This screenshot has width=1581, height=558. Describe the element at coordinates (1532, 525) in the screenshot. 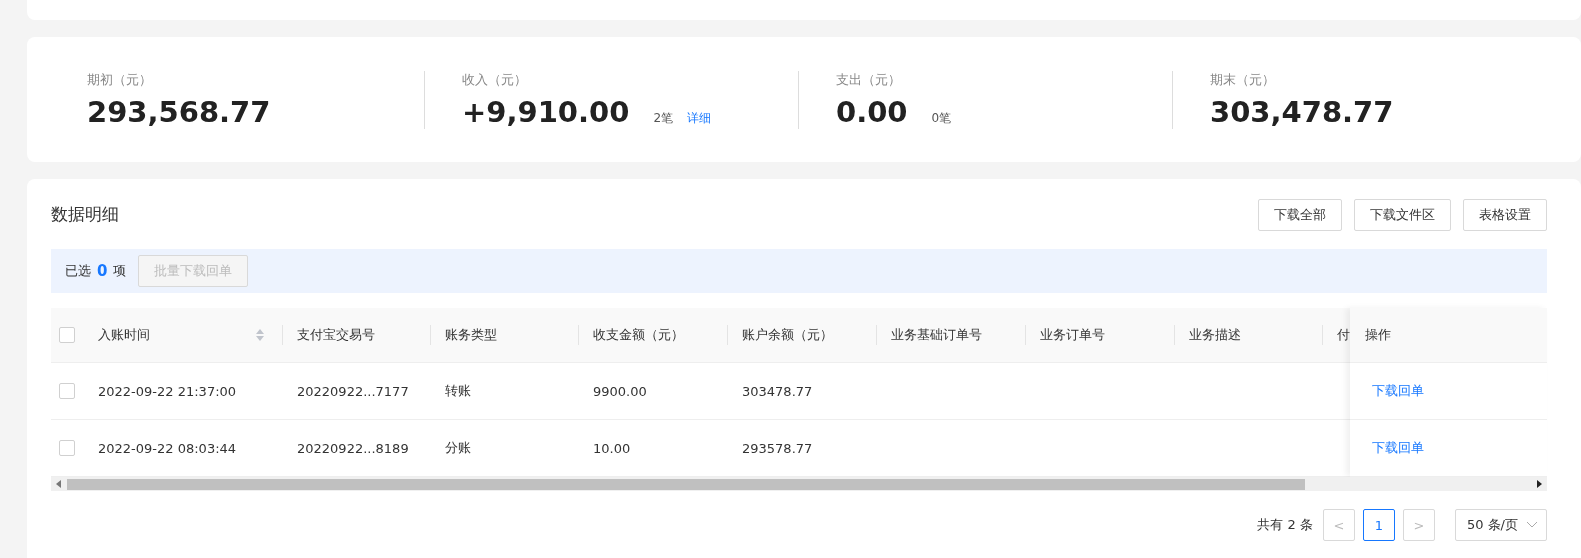

I see `chevron-down-icon` at that location.